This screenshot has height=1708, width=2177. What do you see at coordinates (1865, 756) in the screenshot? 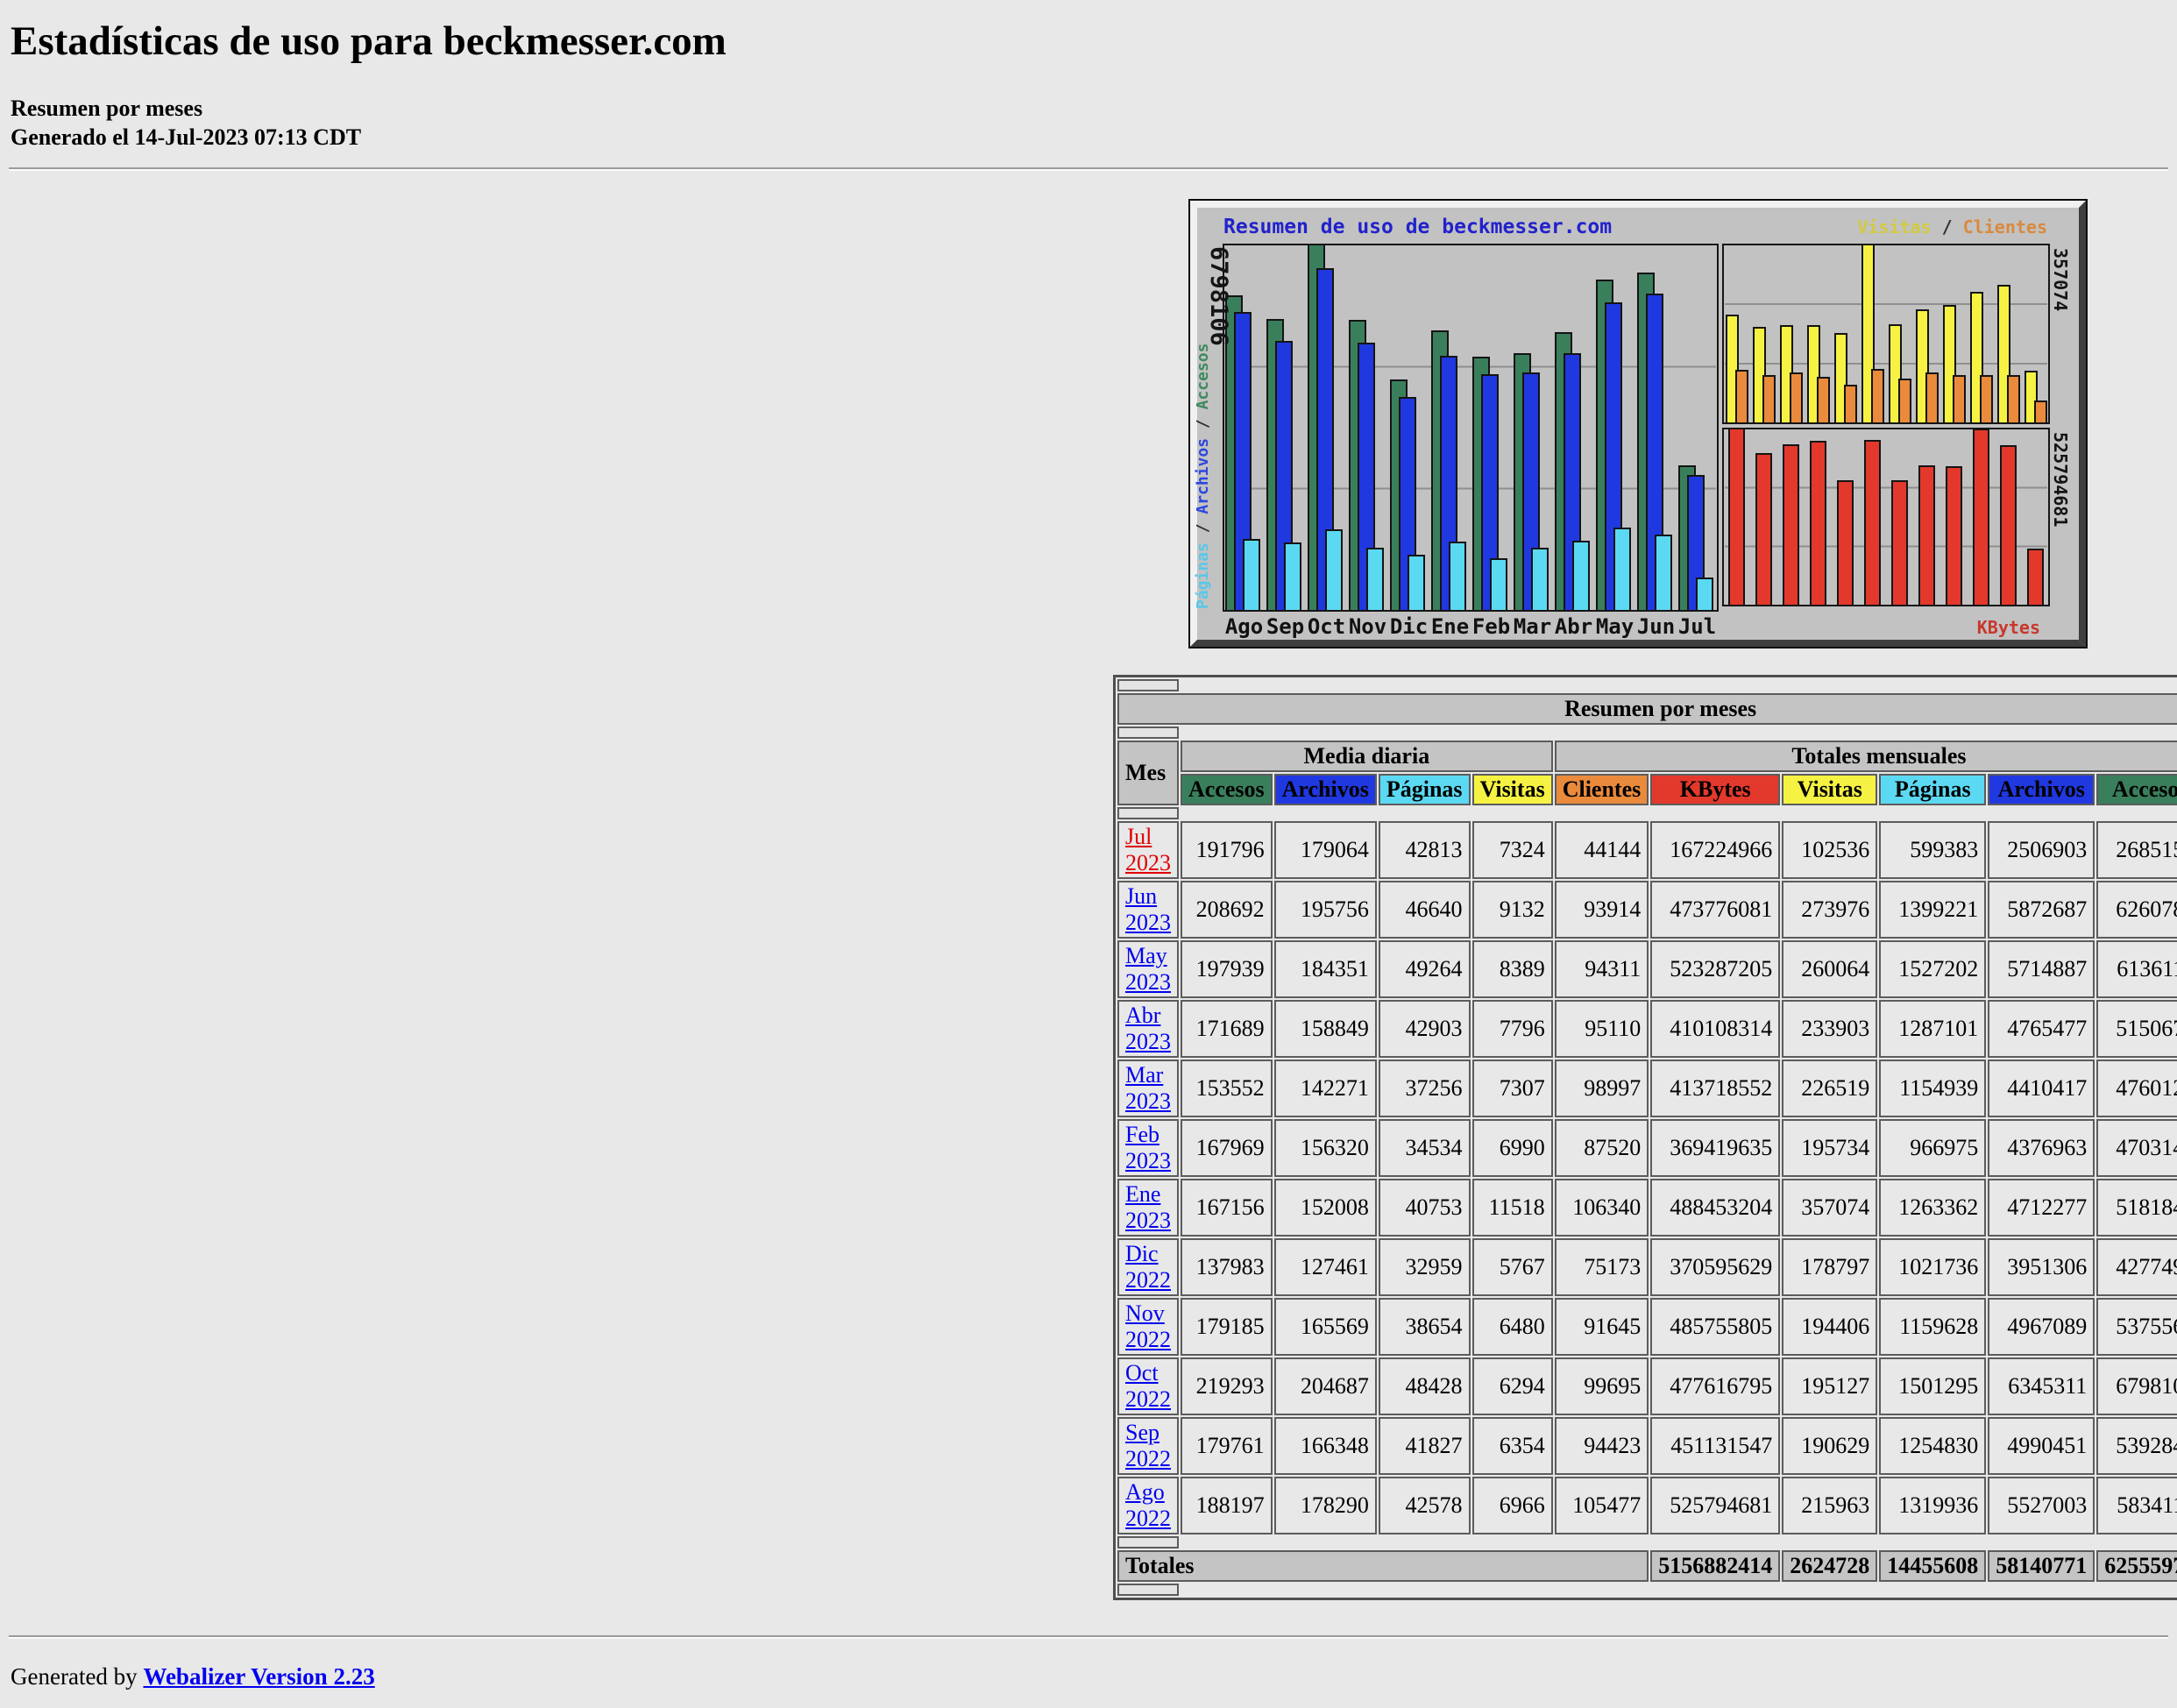
I see `column-group-monthly: Totales mensuales` at bounding box center [1865, 756].